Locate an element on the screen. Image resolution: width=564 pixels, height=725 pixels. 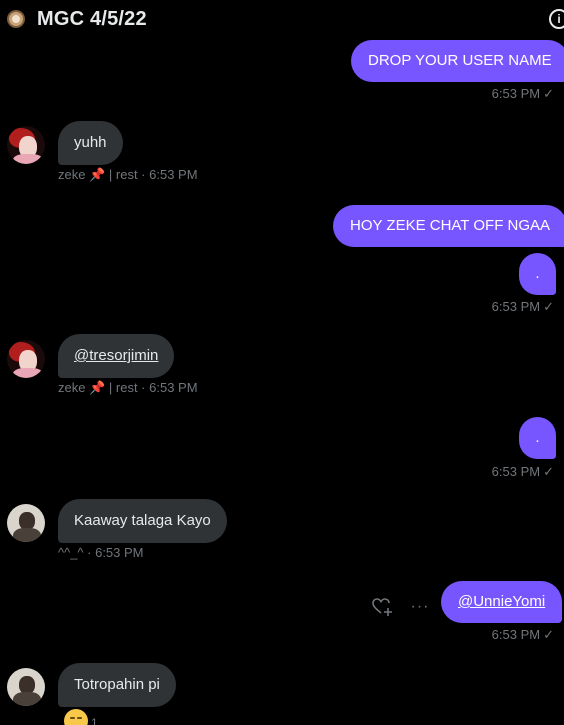
message-text: Kaaway talaga Kayo is located at coordinates (142, 520).